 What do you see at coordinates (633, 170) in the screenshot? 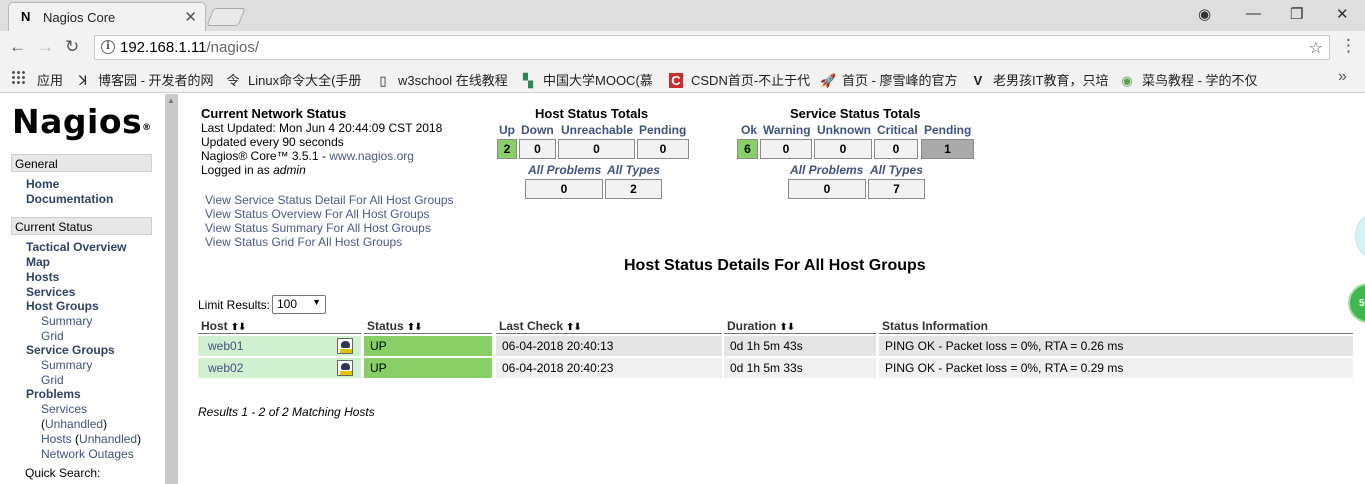
I see `host-all-types-header: All Types` at bounding box center [633, 170].